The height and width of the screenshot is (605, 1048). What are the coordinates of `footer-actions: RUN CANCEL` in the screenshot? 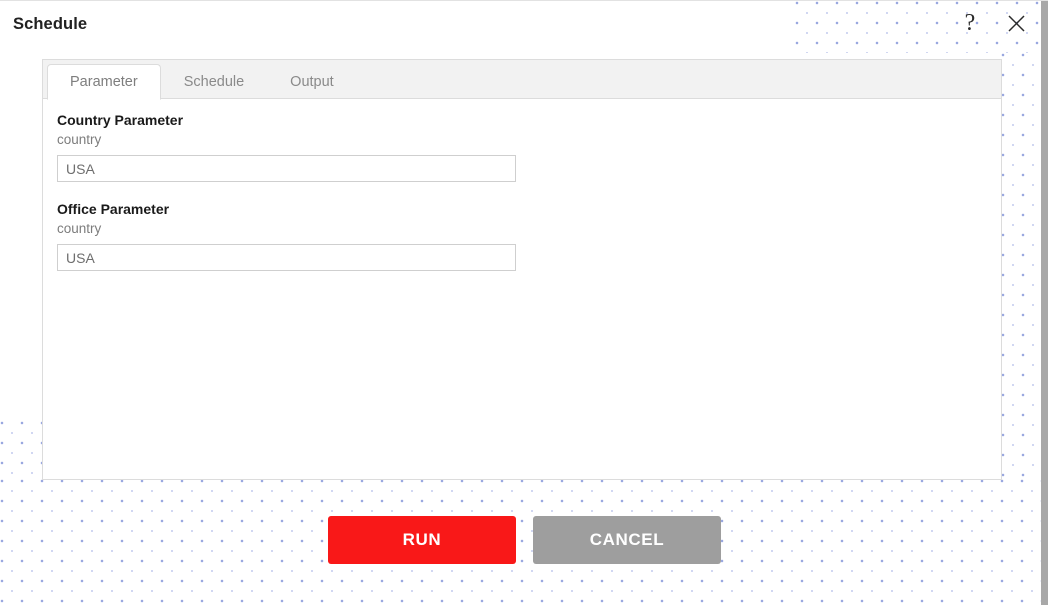 It's located at (524, 540).